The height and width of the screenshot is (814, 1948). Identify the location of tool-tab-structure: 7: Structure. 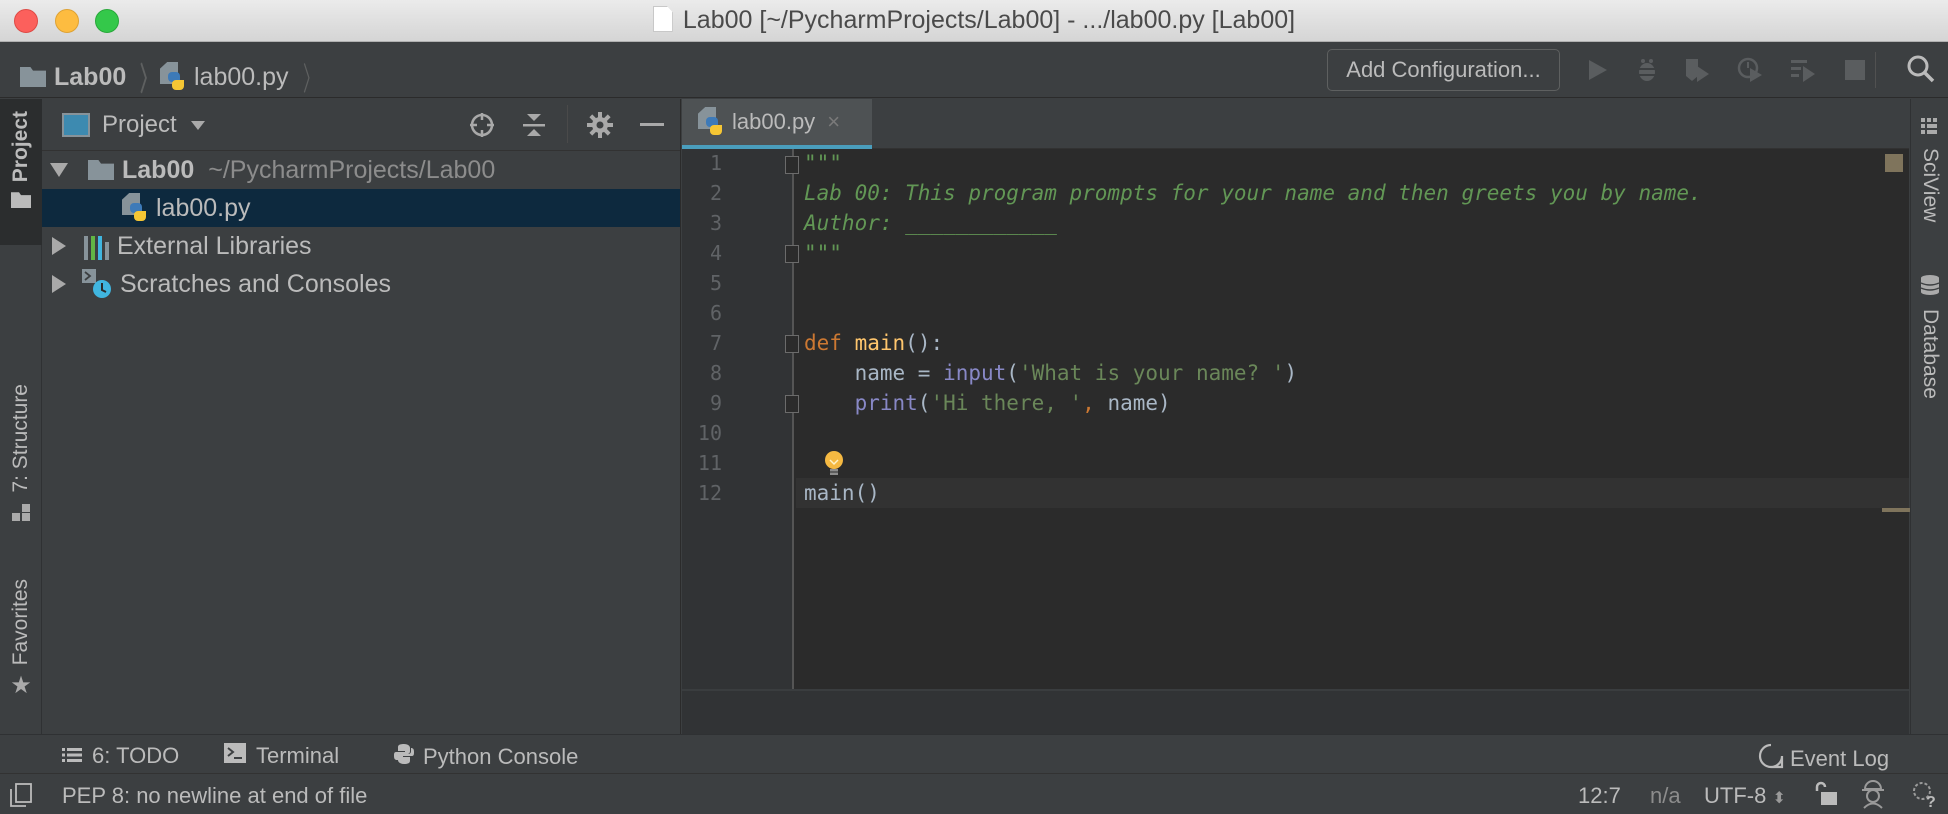
(21, 464).